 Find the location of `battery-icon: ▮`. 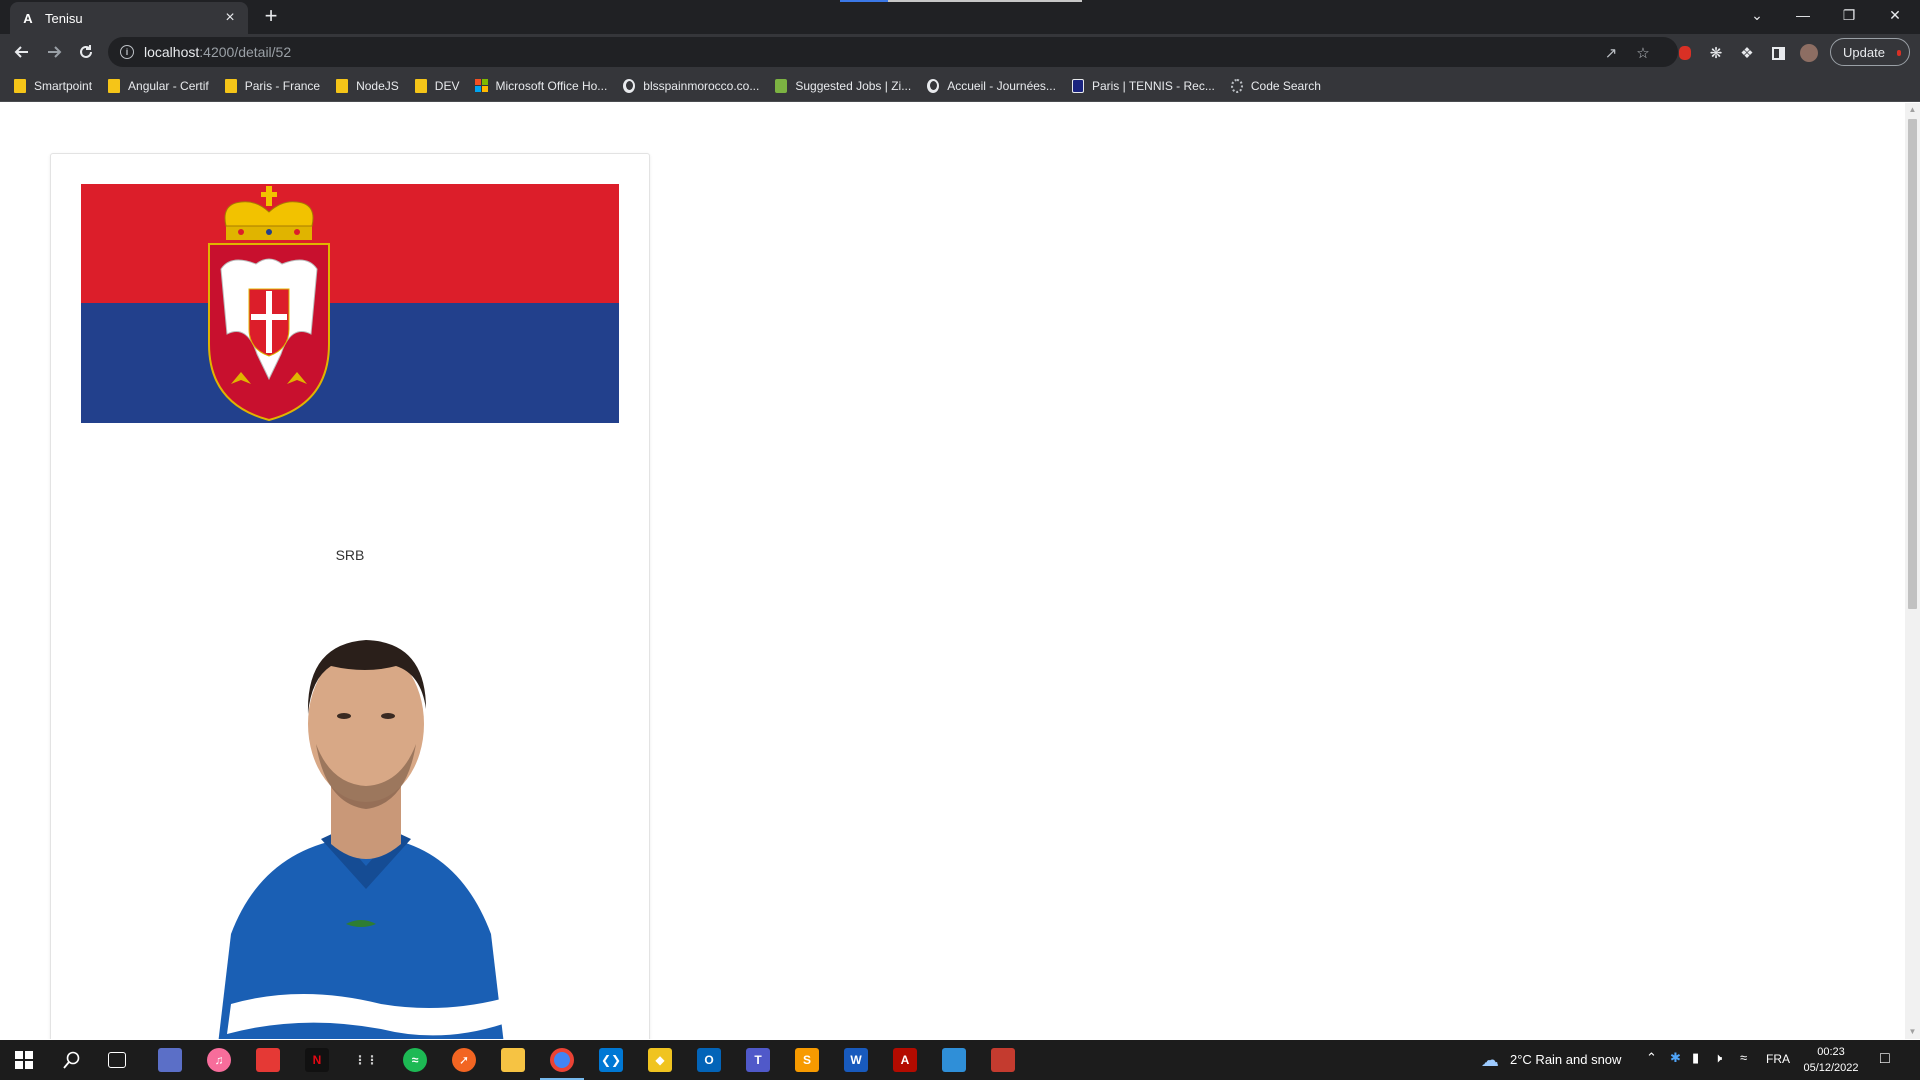

battery-icon: ▮ is located at coordinates (1695, 1058).